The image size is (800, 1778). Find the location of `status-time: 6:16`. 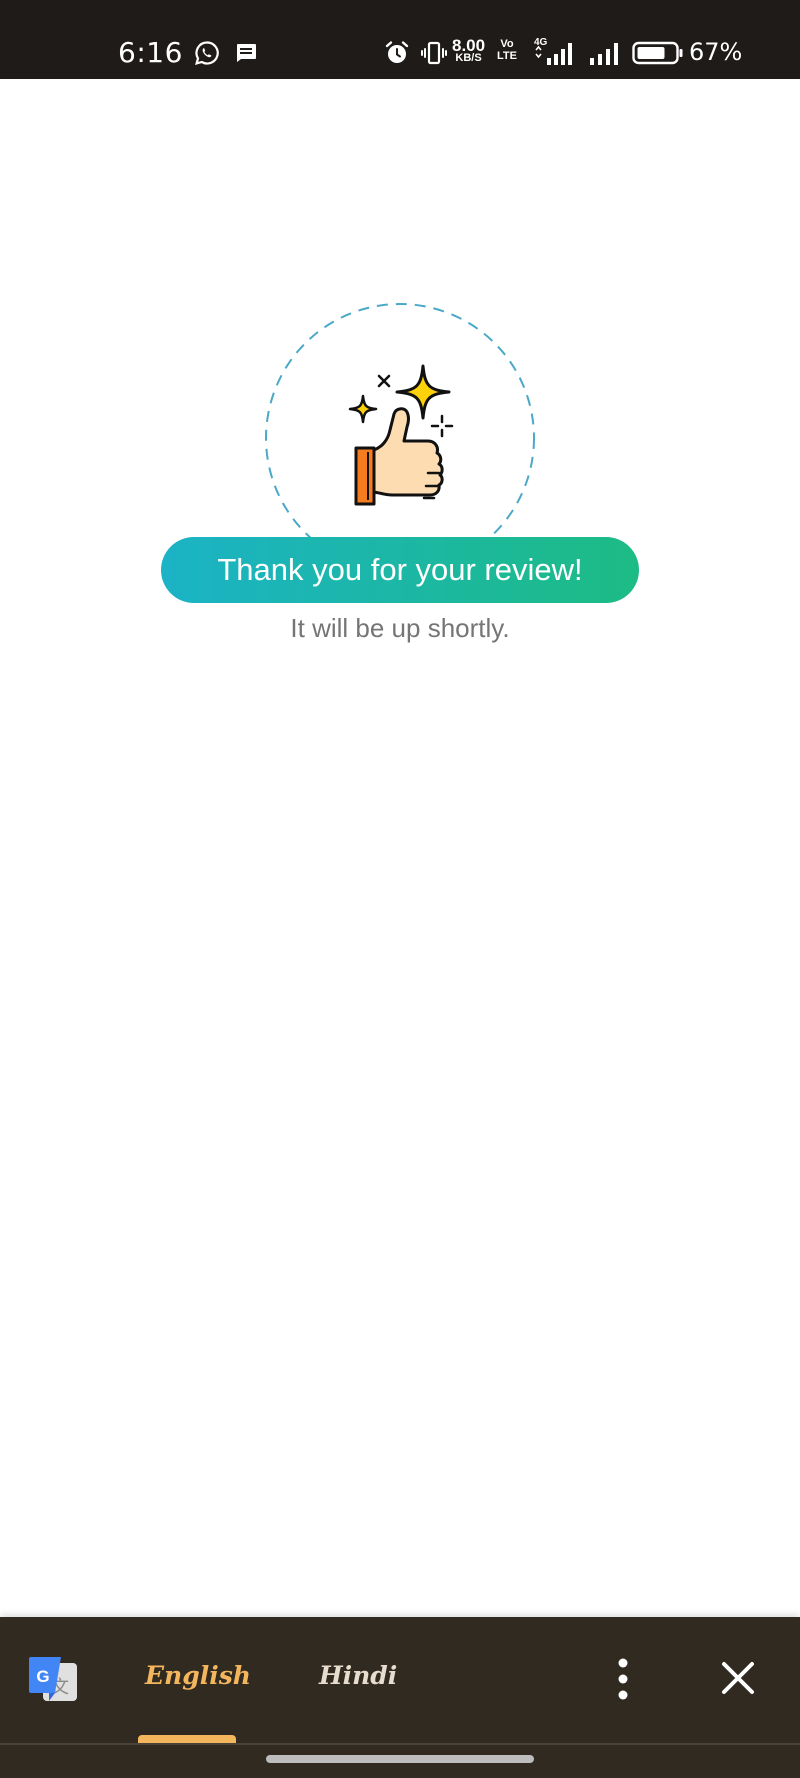

status-time: 6:16 is located at coordinates (150, 52).